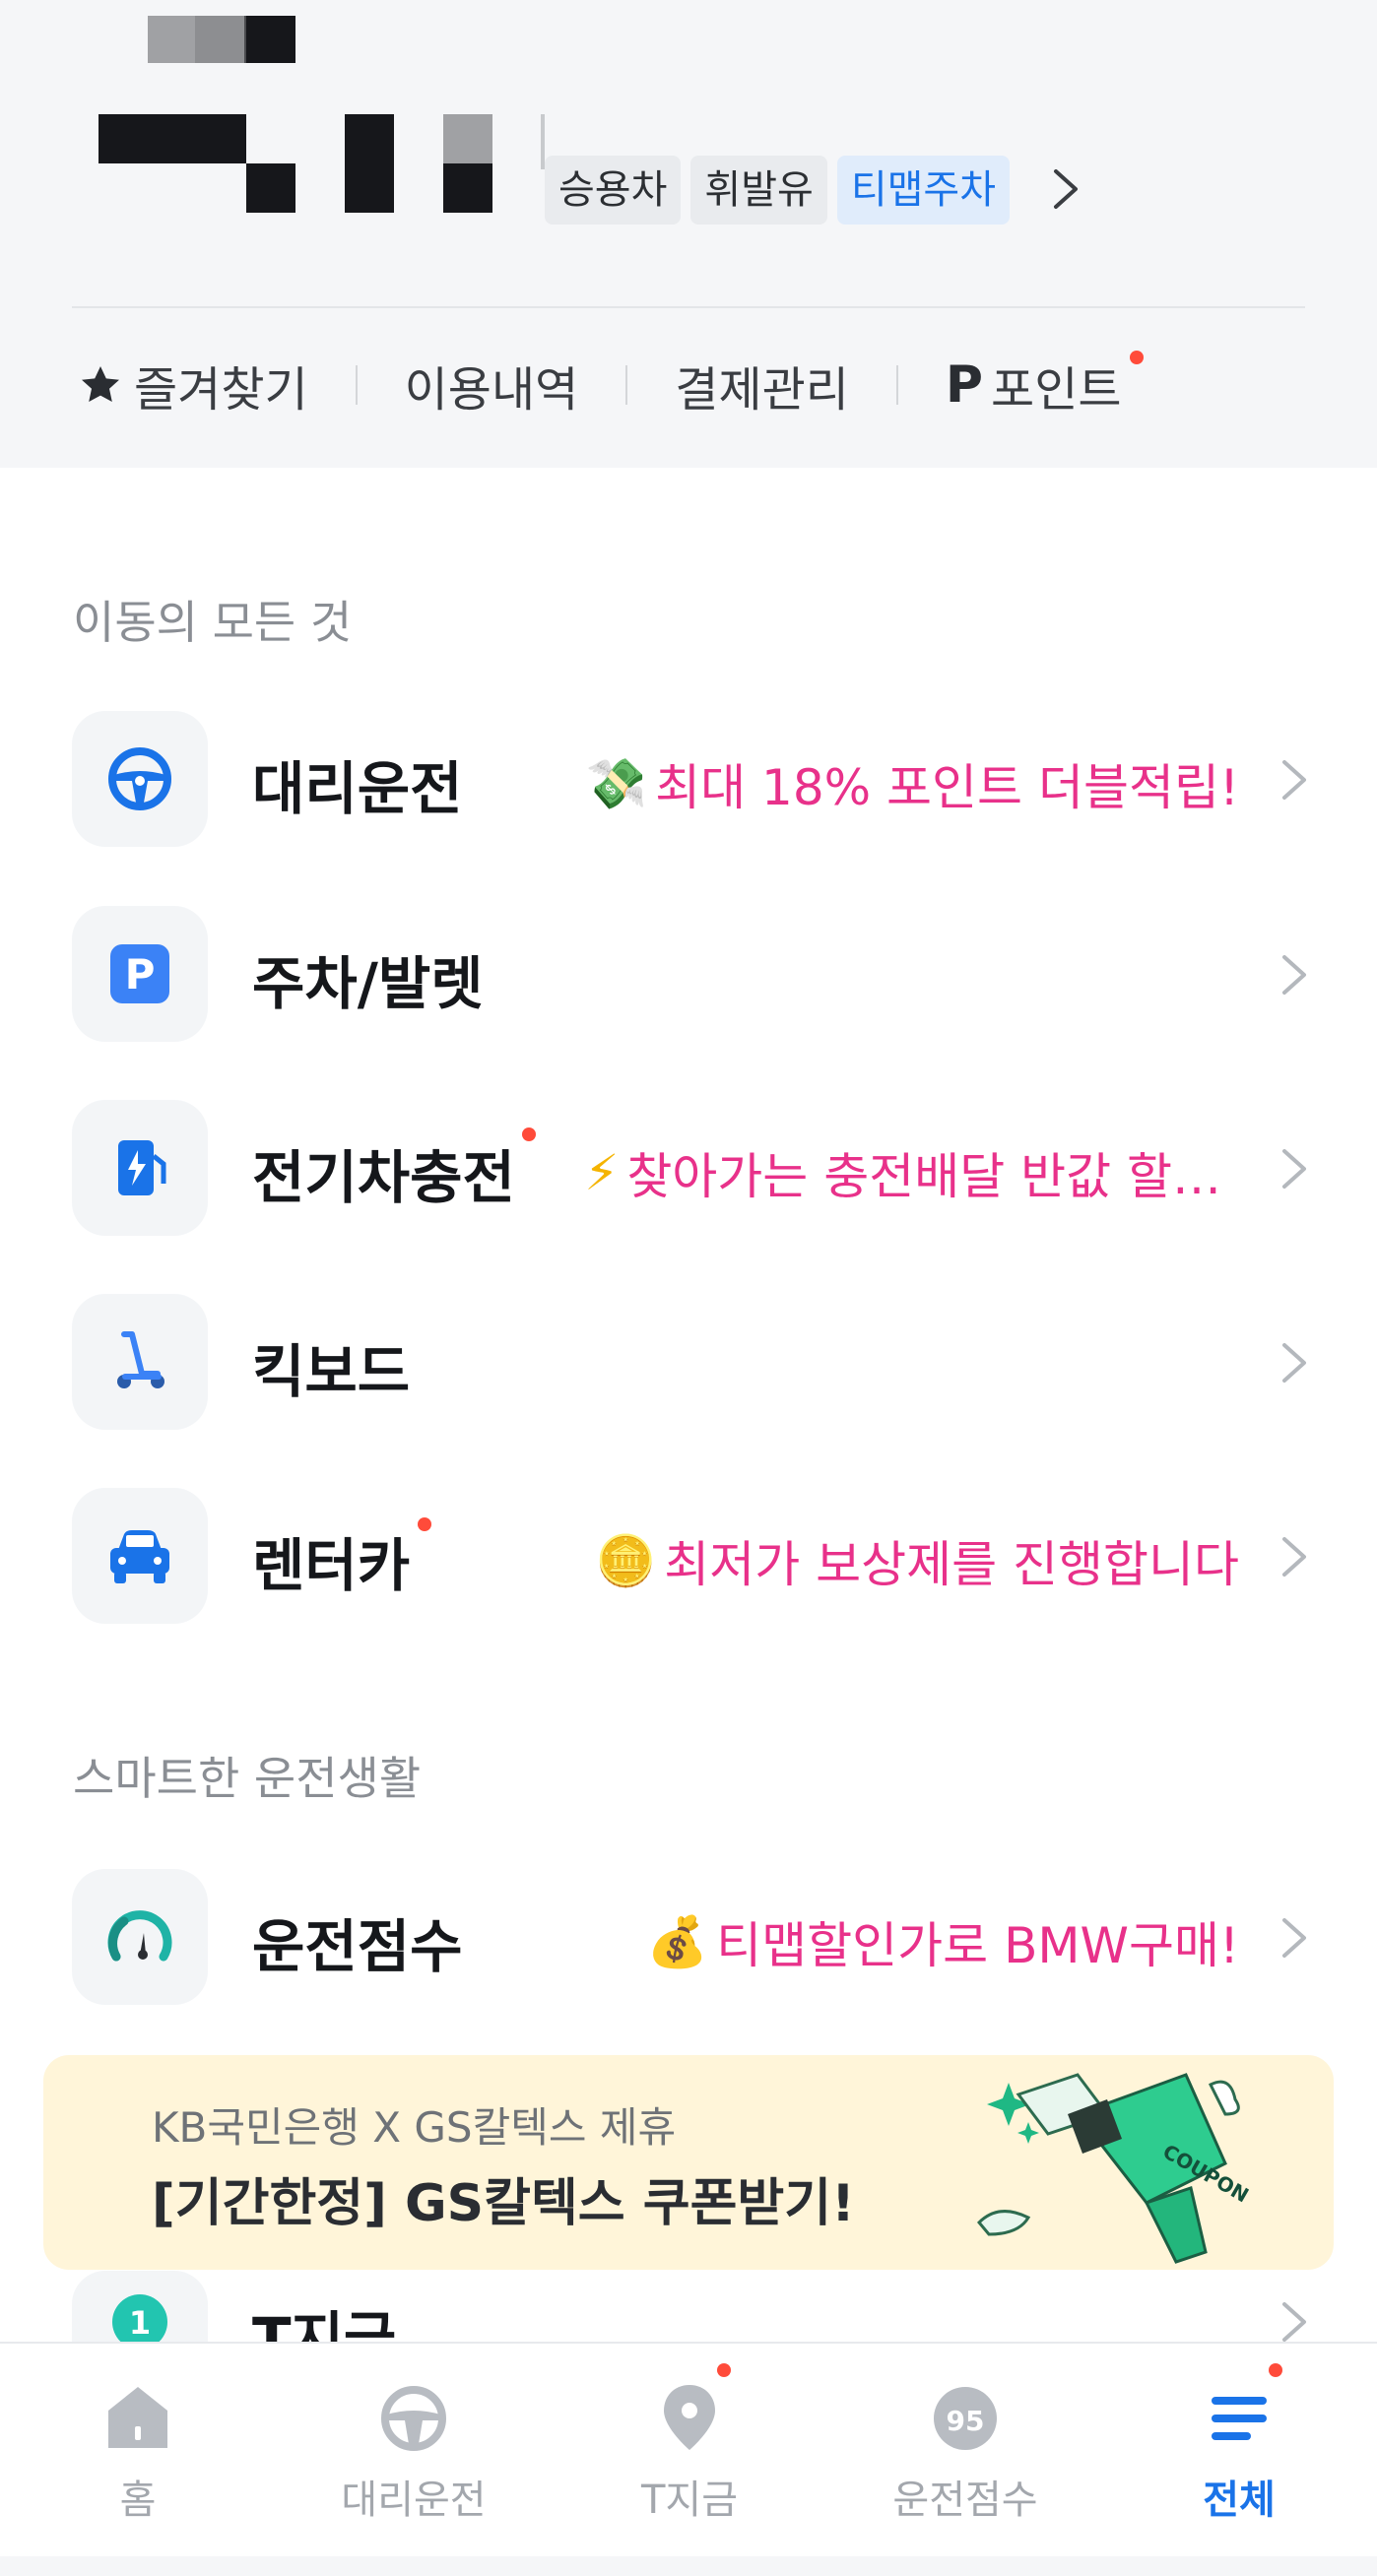 The image size is (1377, 2576). What do you see at coordinates (758, 190) in the screenshot?
I see `tag-fuel-type: 휘발유` at bounding box center [758, 190].